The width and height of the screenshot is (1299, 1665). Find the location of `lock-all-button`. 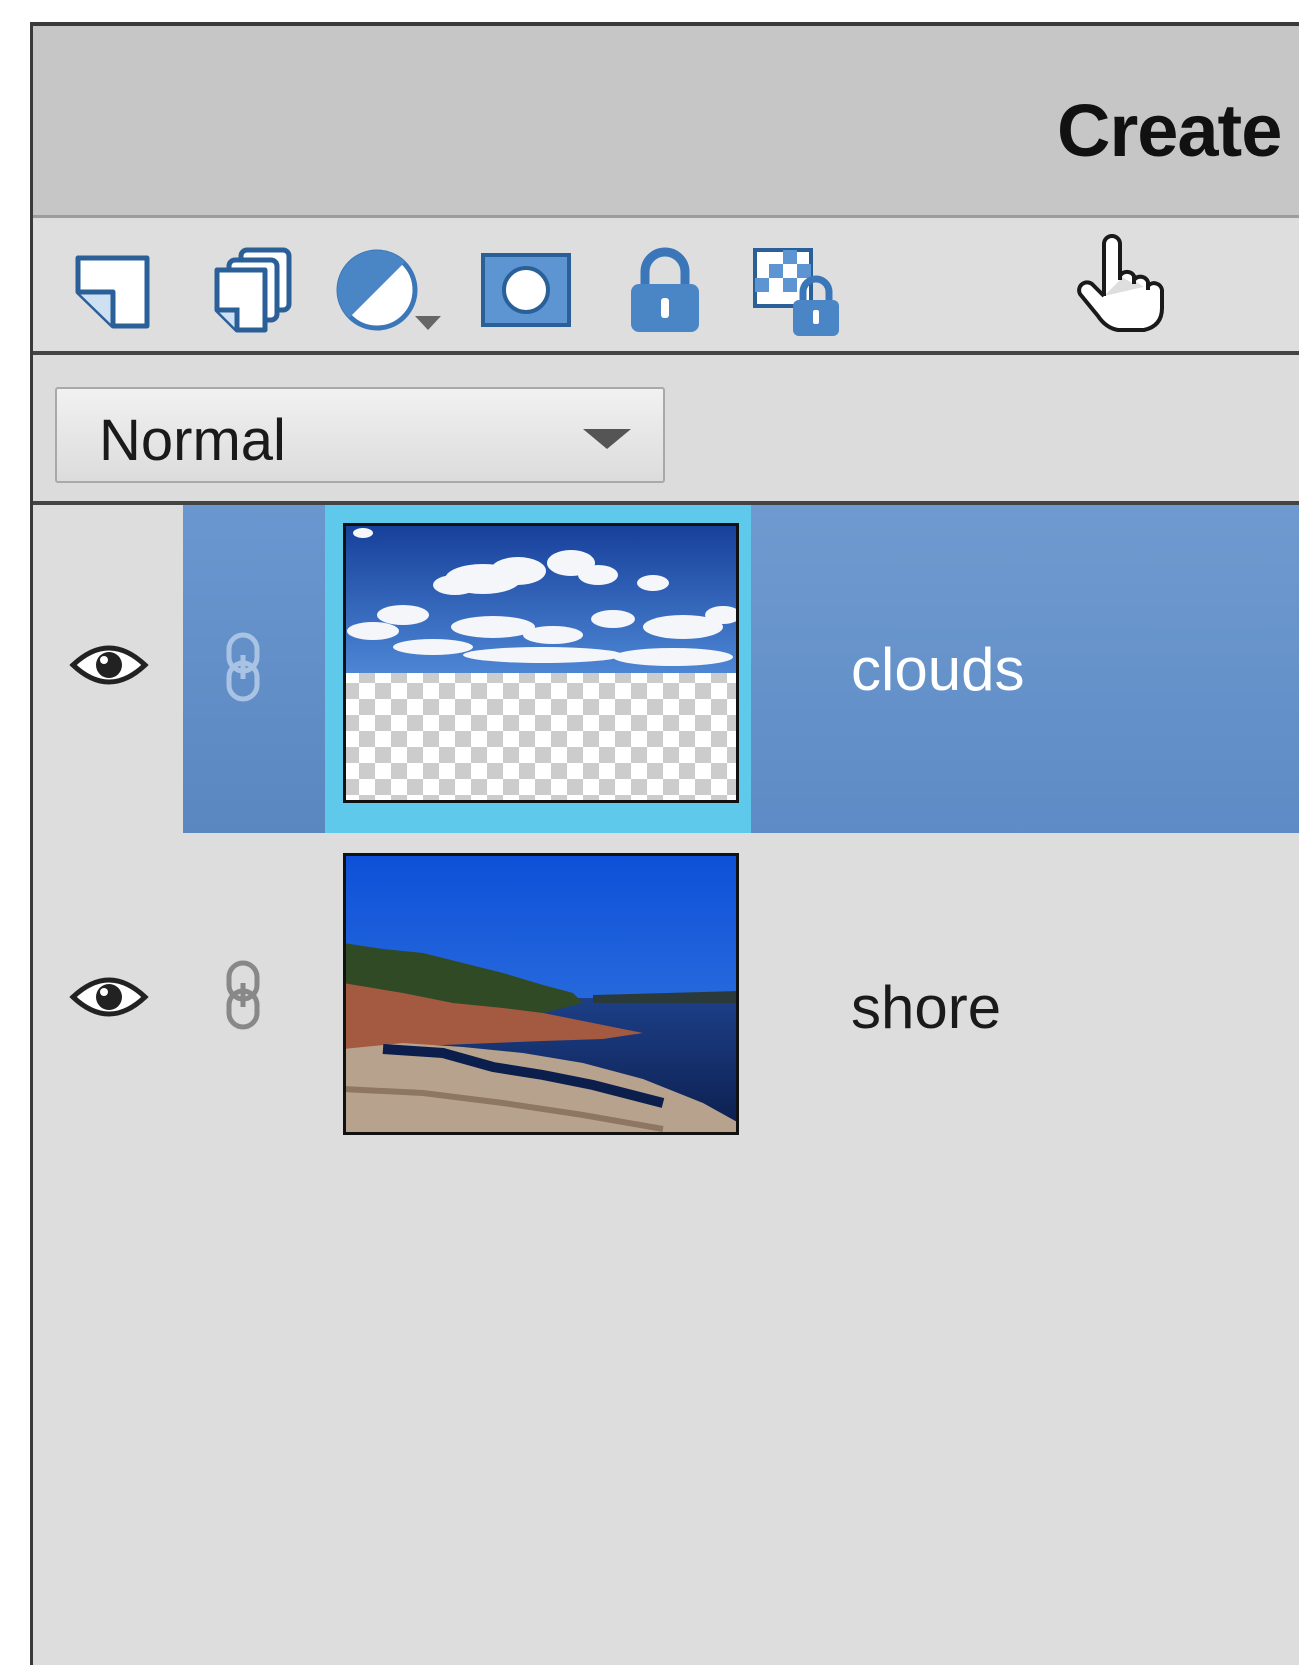

lock-all-button is located at coordinates (668, 290).